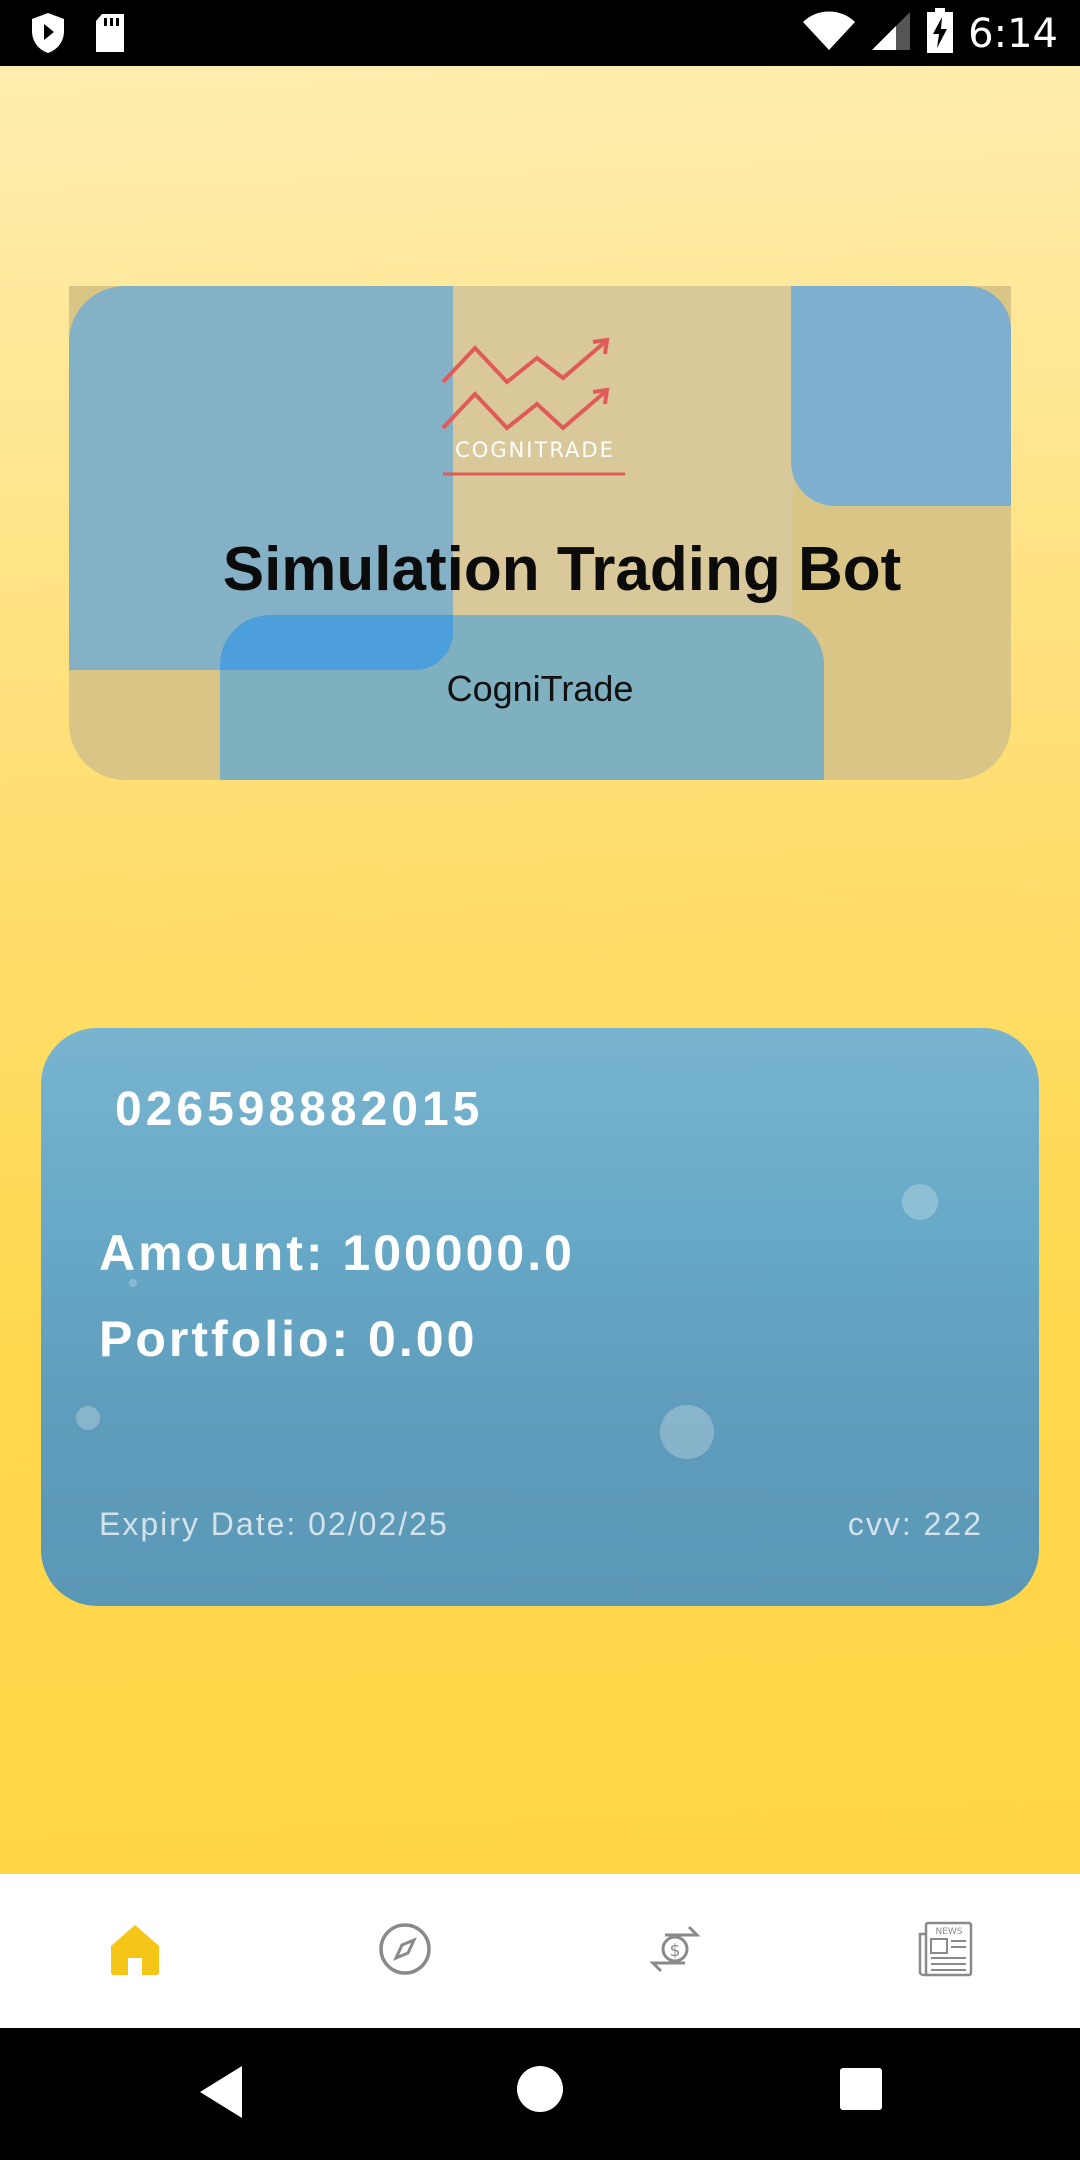  What do you see at coordinates (535, 450) in the screenshot?
I see `logo-wordmark: COGNITRADE` at bounding box center [535, 450].